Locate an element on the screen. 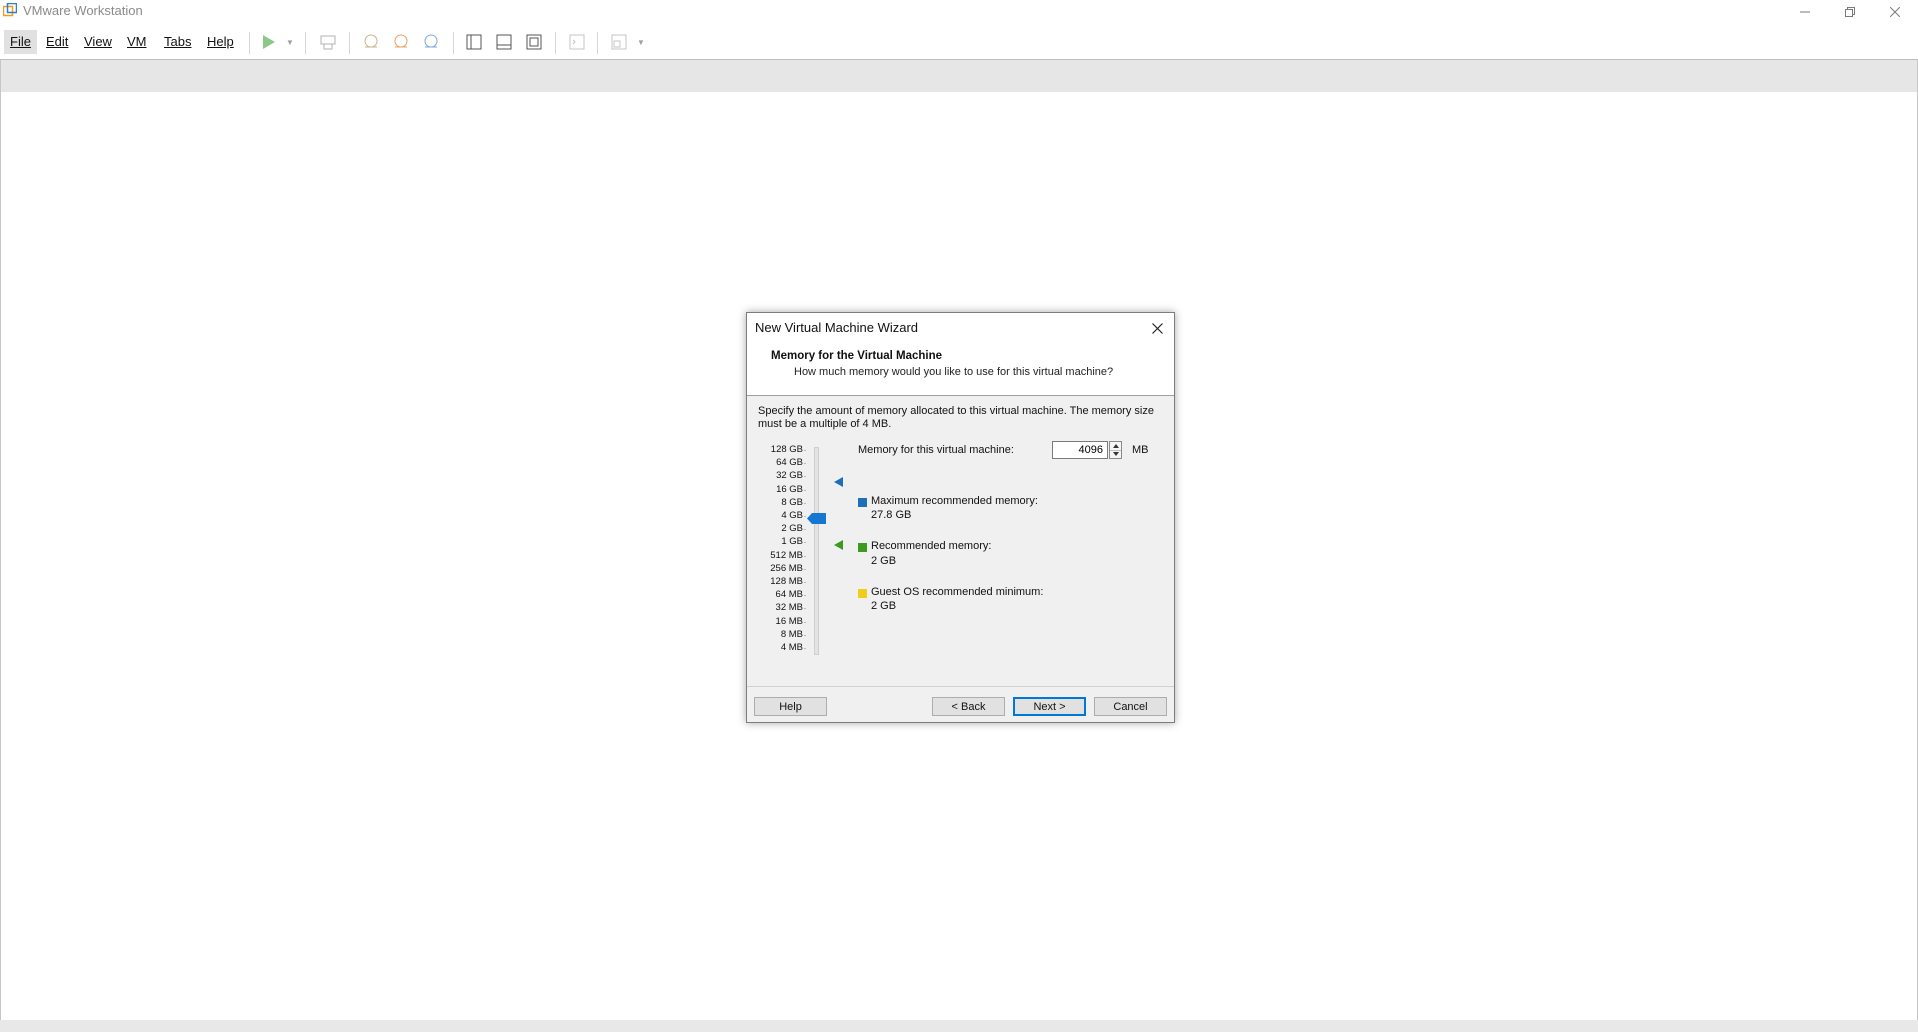  full-screen-icon is located at coordinates (534, 42).